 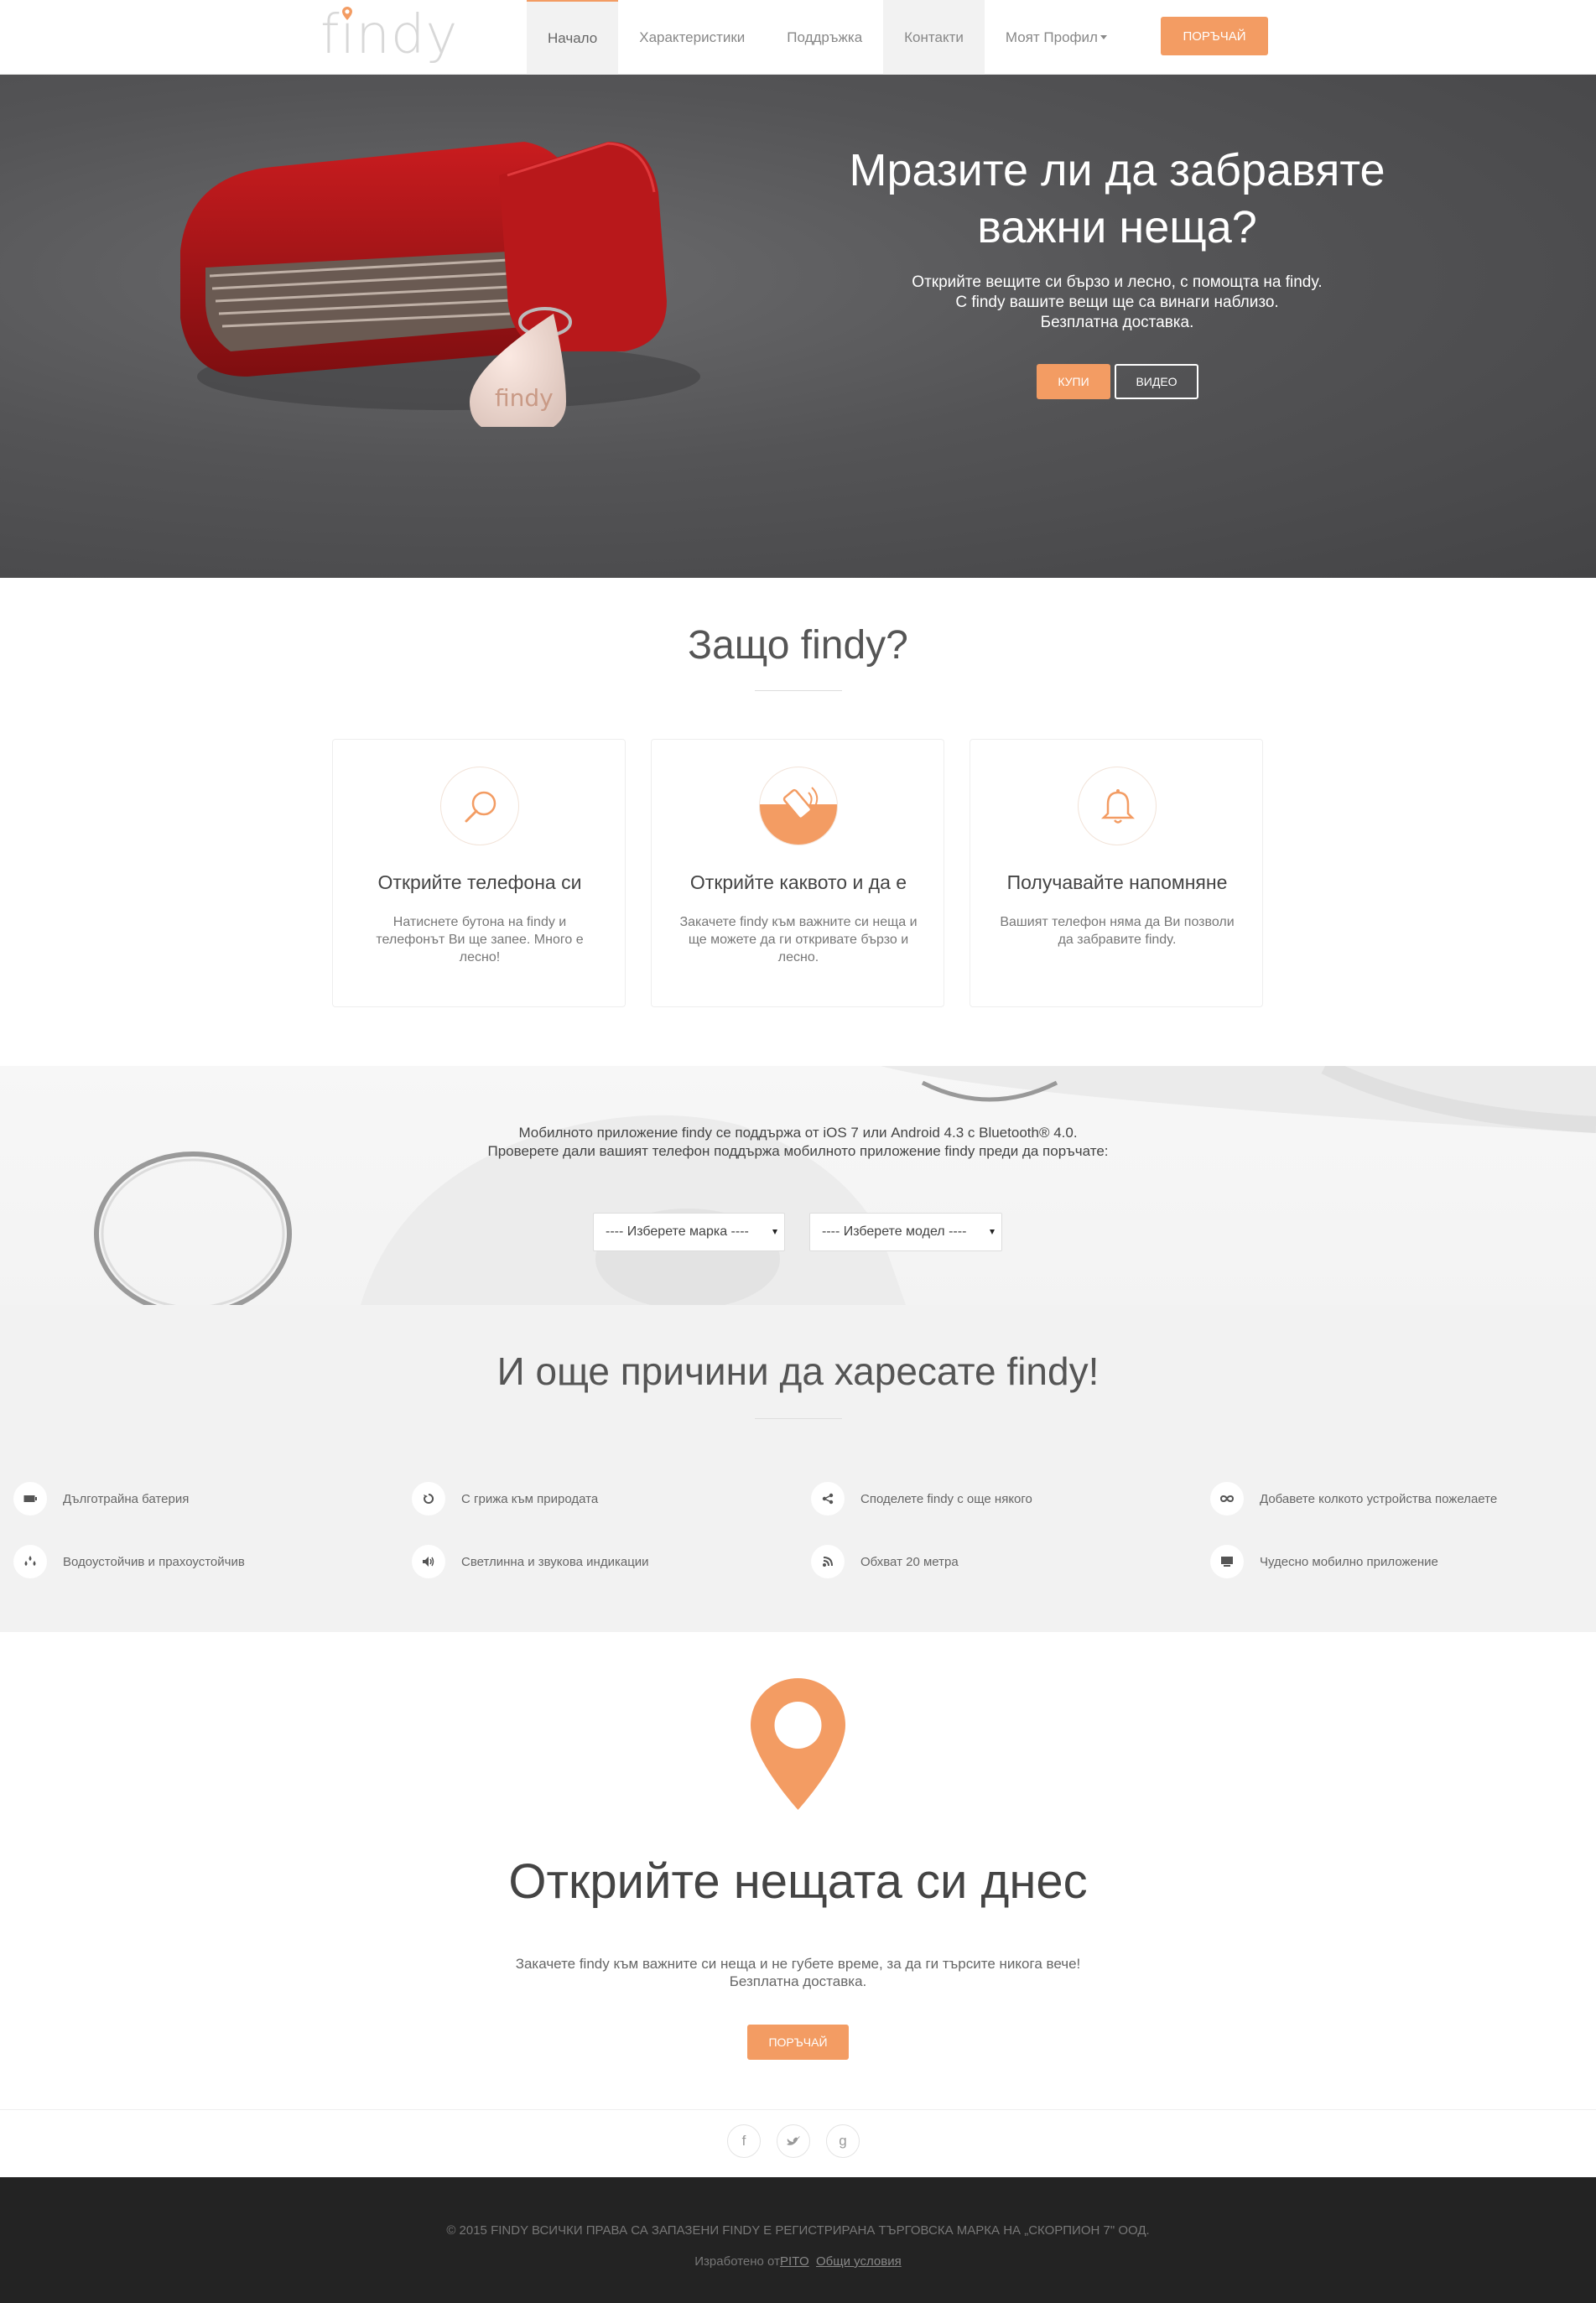 What do you see at coordinates (737, 2261) in the screenshot?
I see `made-by-label: Изработено от` at bounding box center [737, 2261].